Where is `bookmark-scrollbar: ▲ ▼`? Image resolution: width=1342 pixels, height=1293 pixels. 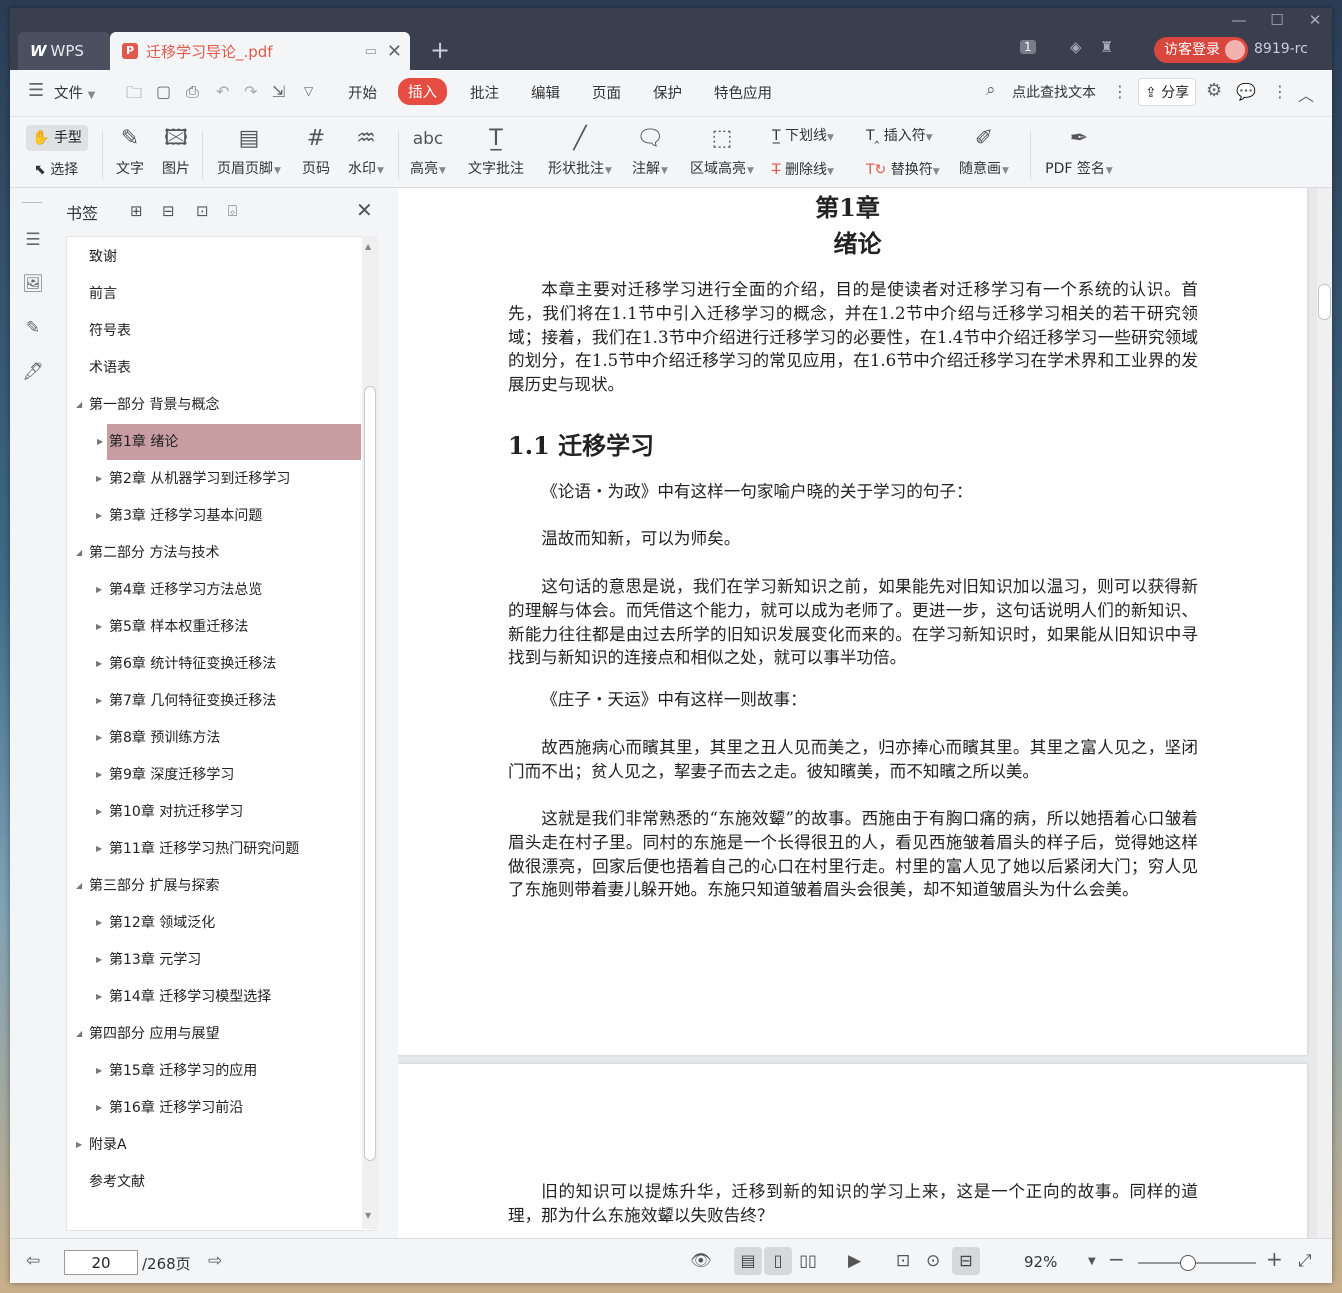
bookmark-scrollbar: ▲ ▼ is located at coordinates (370, 732).